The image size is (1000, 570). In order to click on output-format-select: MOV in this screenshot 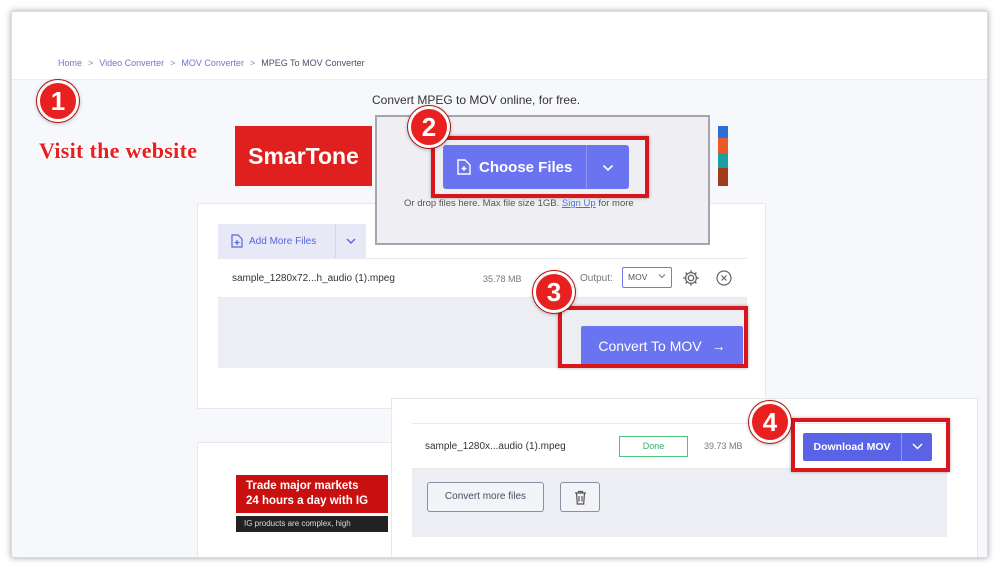, I will do `click(647, 277)`.